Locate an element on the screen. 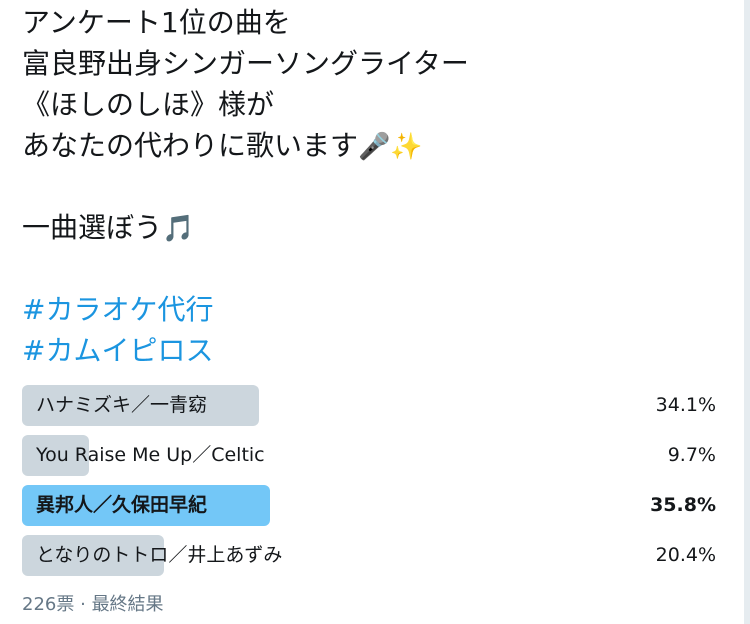 This screenshot has height=624, width=750. timeline-border is located at coordinates (747, 312).